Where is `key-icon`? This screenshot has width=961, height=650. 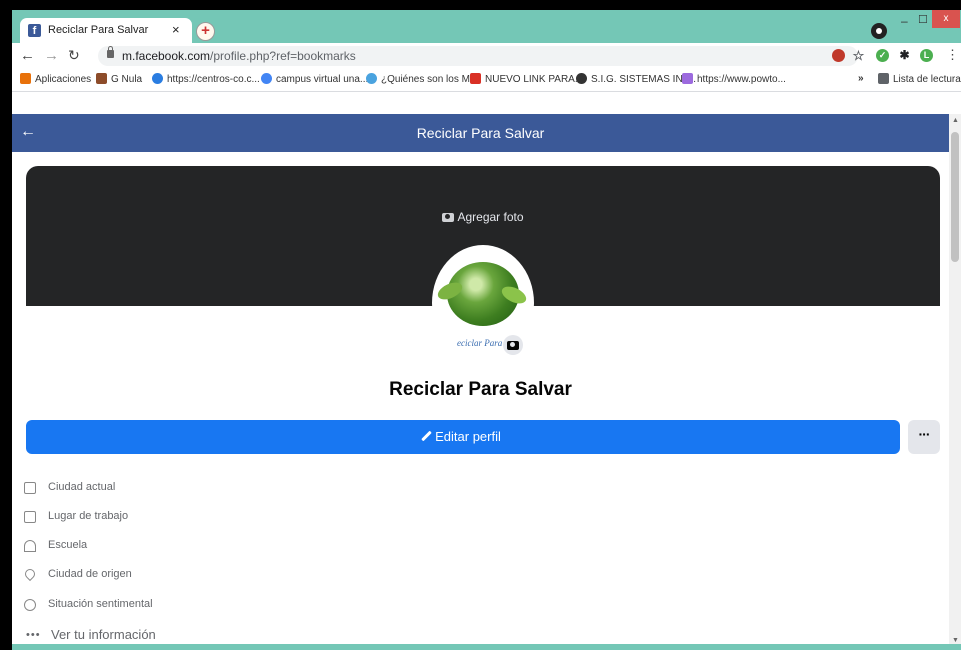 key-icon is located at coordinates (838, 55).